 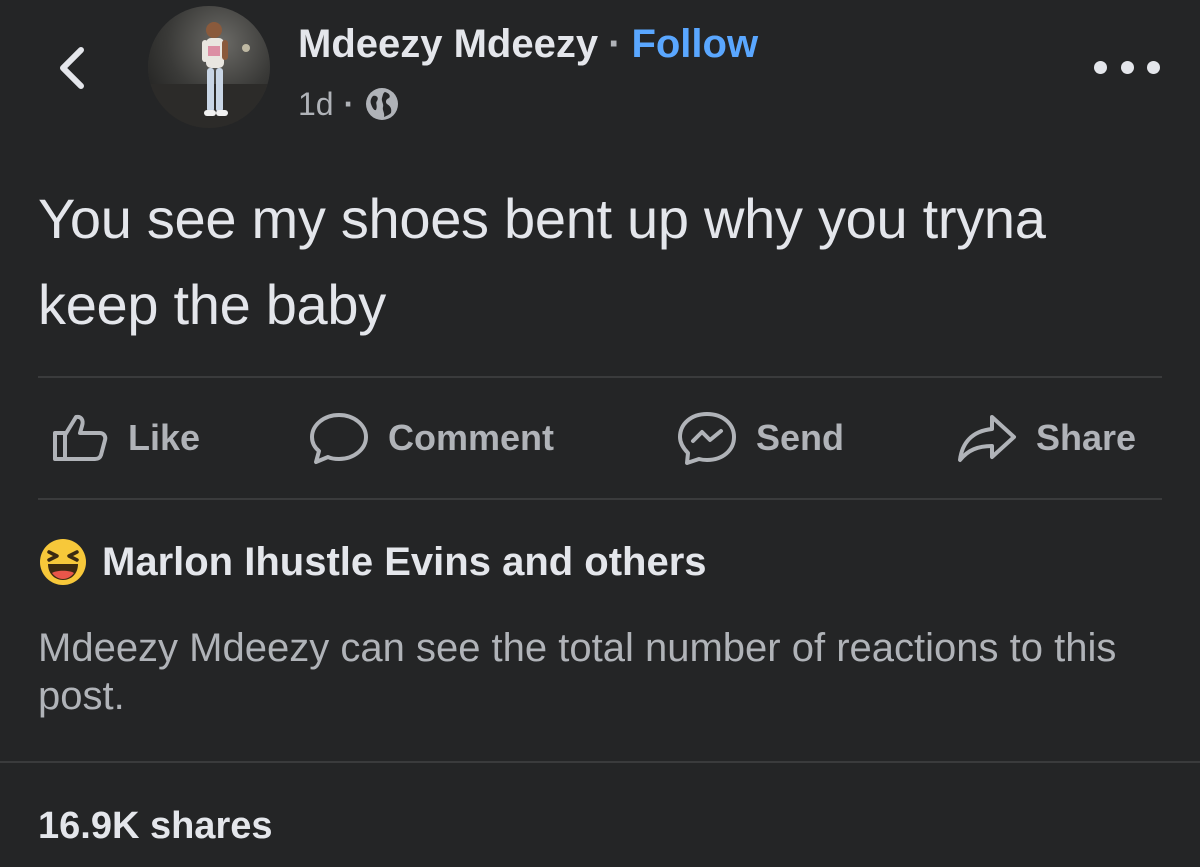 What do you see at coordinates (707, 438) in the screenshot?
I see `messenger-icon` at bounding box center [707, 438].